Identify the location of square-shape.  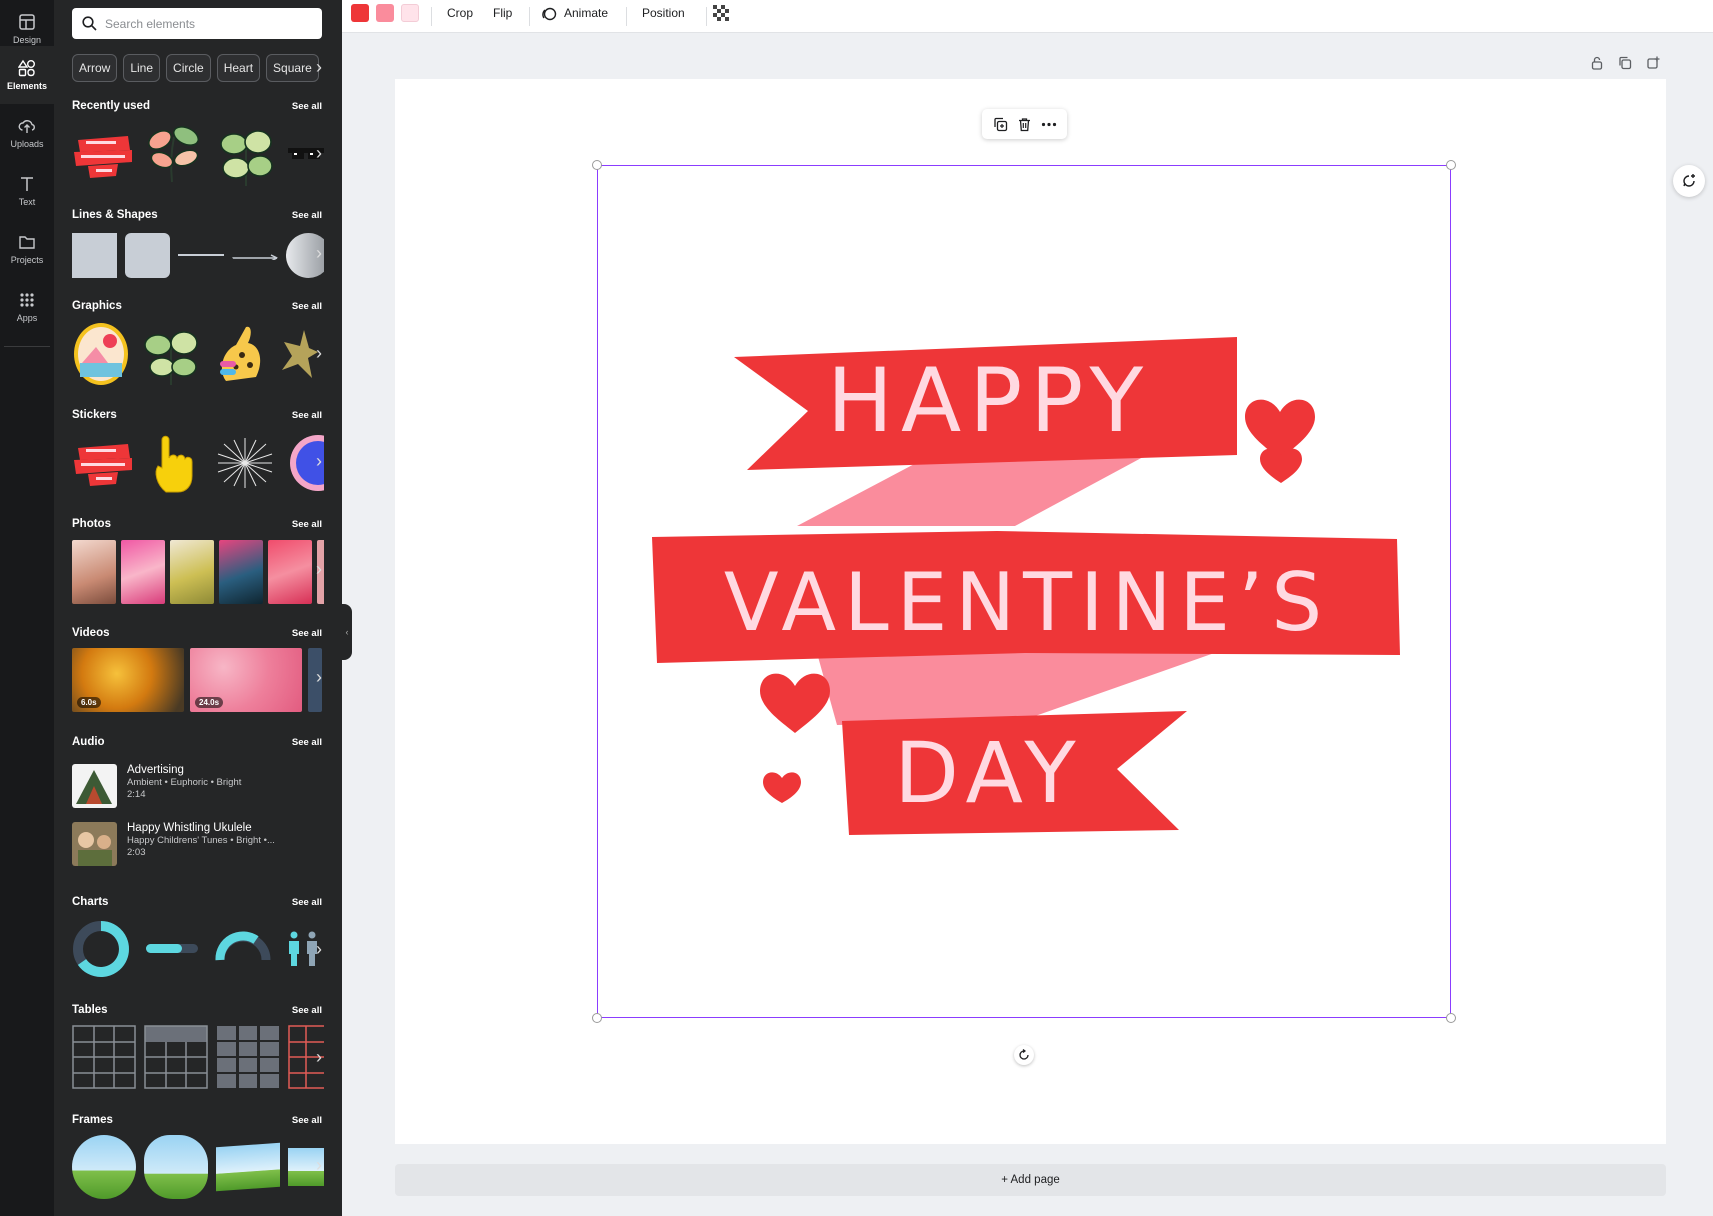
(94, 255).